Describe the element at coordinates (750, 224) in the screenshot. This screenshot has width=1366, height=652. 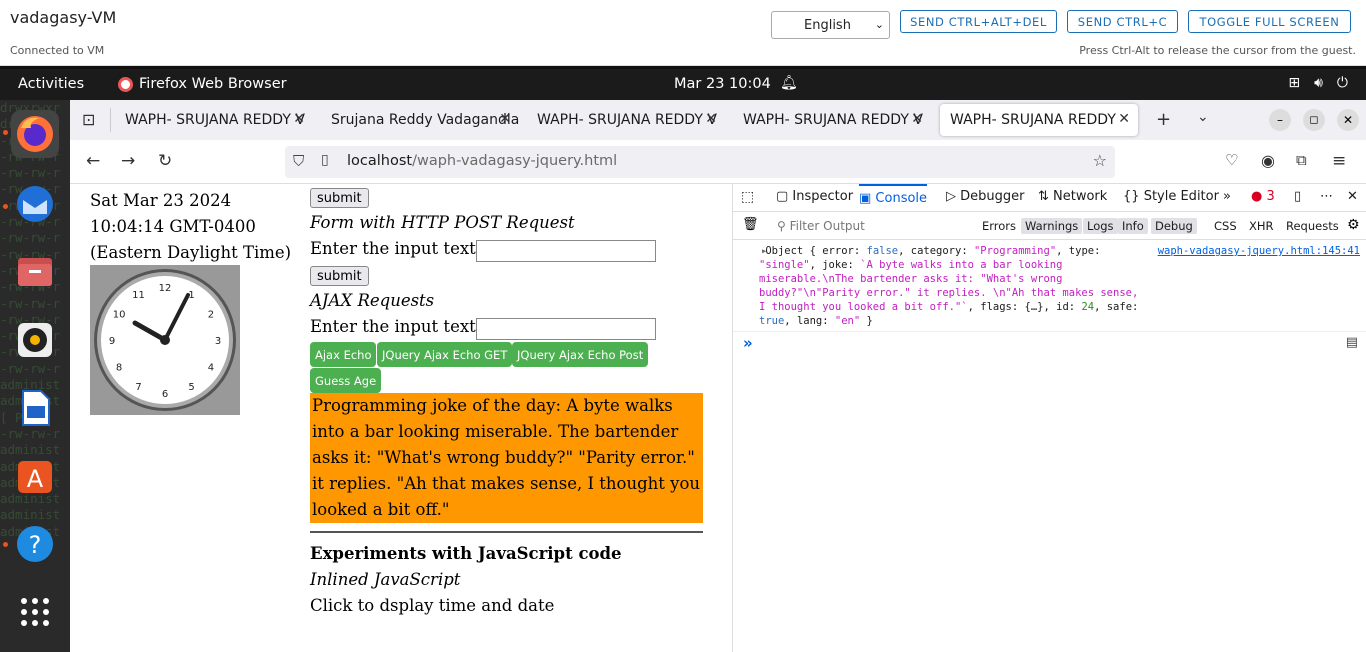
I see `trash-icon: 🗑︎` at that location.